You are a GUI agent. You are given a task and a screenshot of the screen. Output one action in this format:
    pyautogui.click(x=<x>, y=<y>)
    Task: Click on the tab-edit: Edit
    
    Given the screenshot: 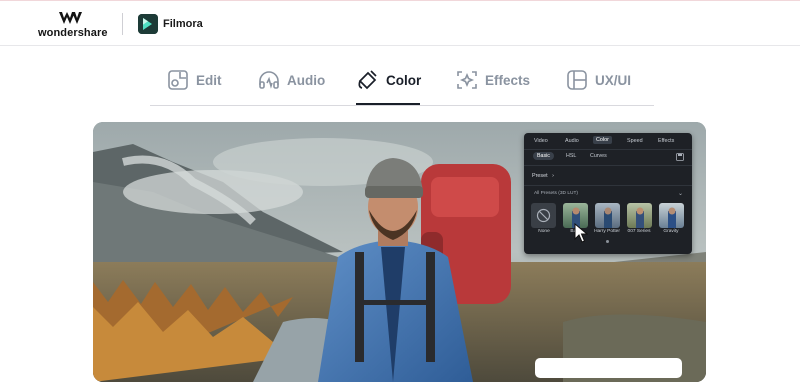 What is the action you would take?
    pyautogui.click(x=194, y=80)
    